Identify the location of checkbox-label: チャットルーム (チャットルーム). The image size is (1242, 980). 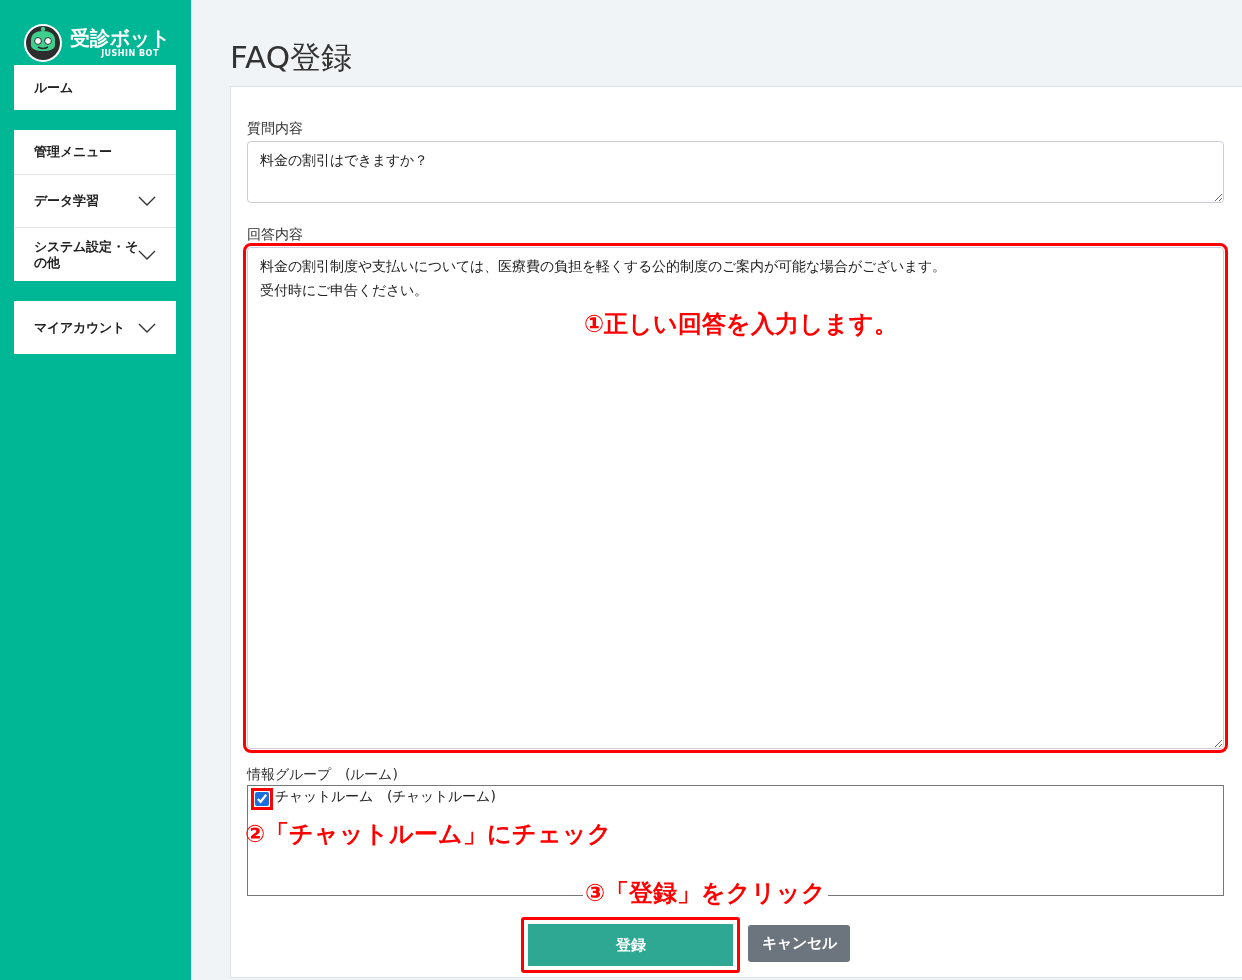
(385, 797).